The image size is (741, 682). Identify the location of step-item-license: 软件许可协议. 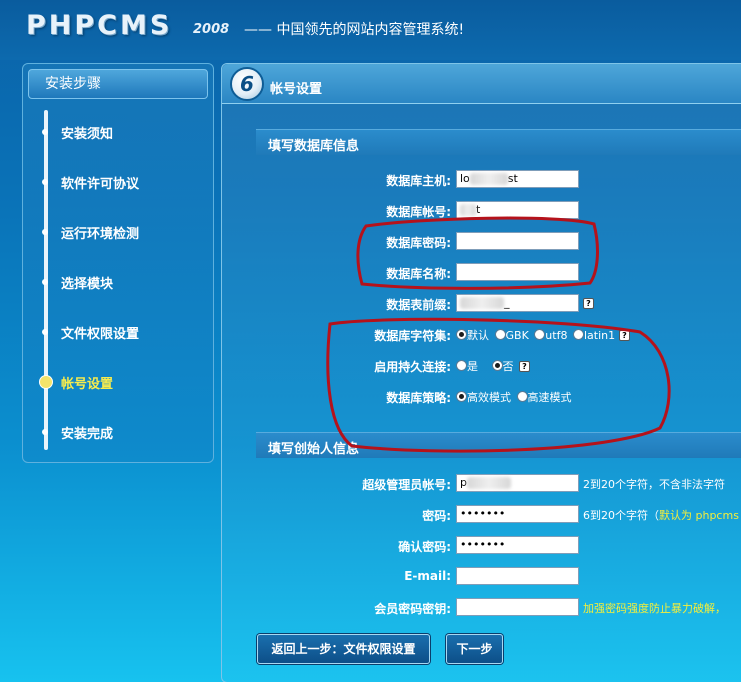
(123, 182).